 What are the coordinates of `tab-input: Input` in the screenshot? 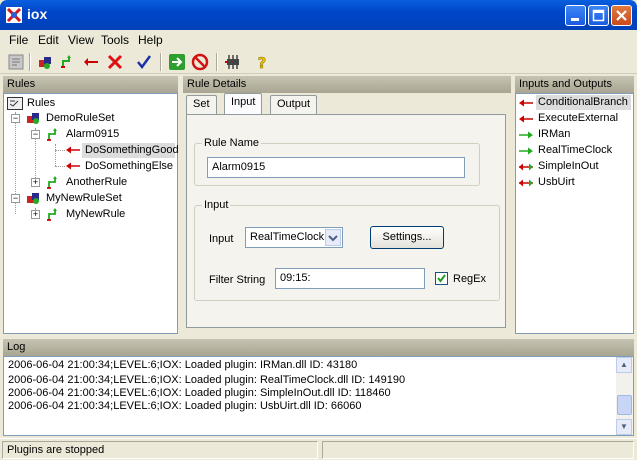 It's located at (243, 103).